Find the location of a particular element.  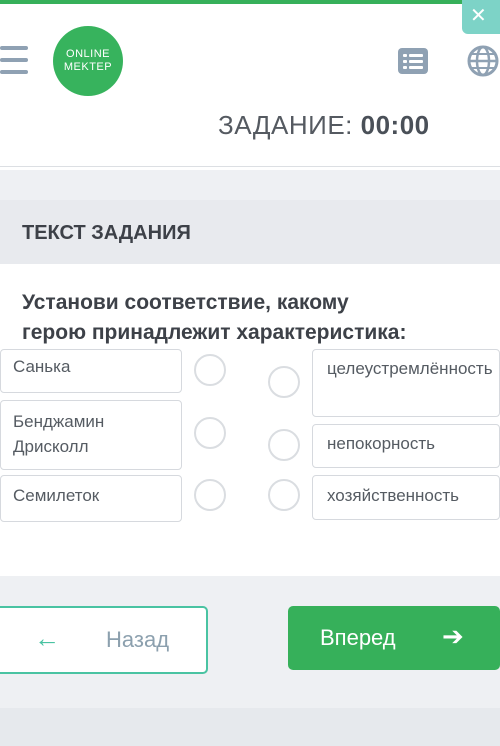

left-item-sanka: Санька is located at coordinates (91, 371).